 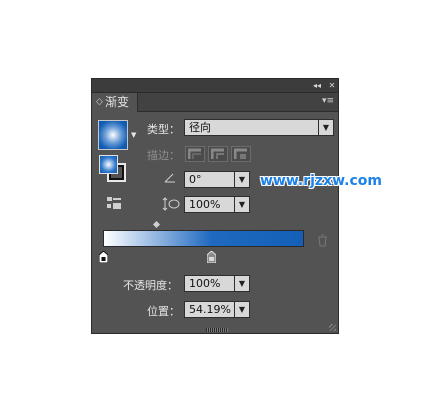 I want to click on location-field: 54.19% ▼, so click(x=217, y=309).